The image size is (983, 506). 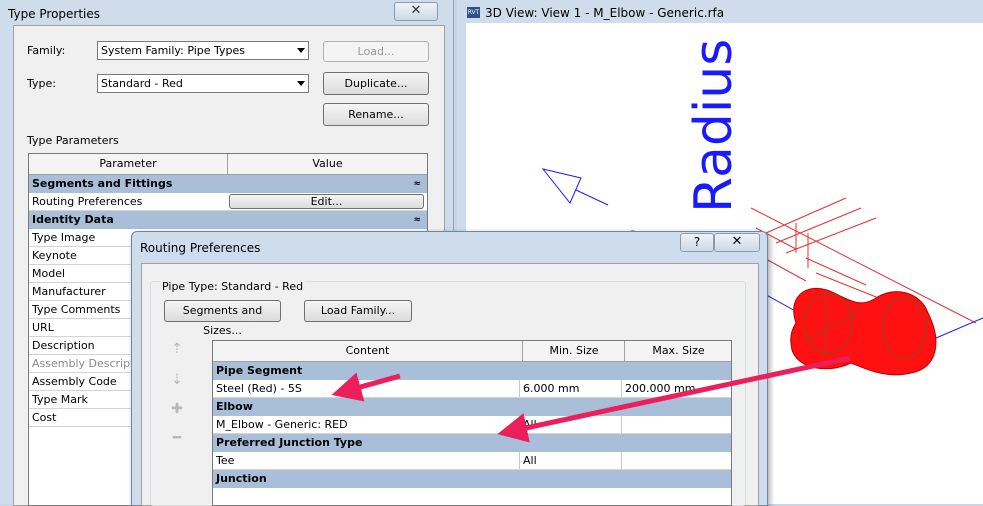 I want to click on annotation-arrows, so click(x=591, y=399).